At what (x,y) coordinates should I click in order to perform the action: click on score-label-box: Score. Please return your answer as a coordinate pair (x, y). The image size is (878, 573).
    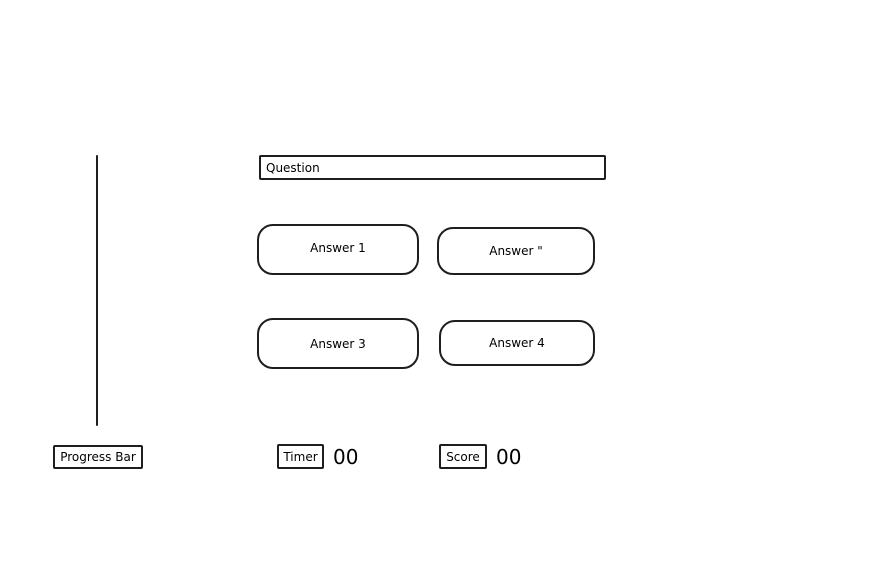
    Looking at the image, I should click on (463, 456).